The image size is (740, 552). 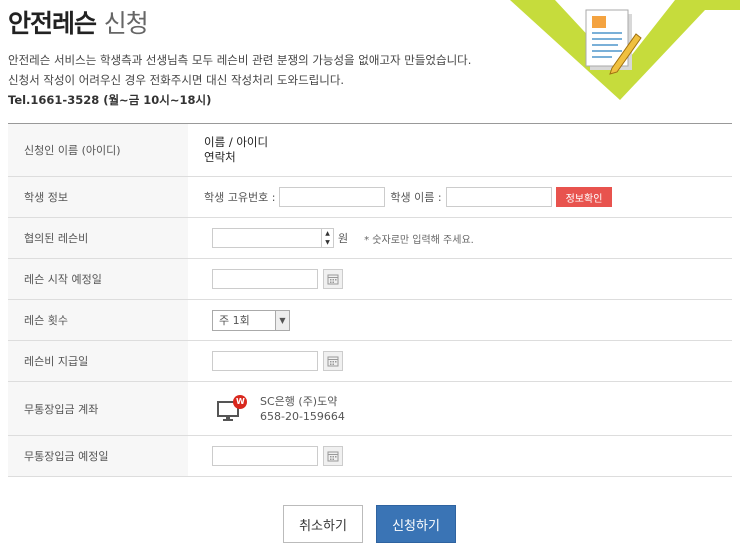 I want to click on account-number: 658-20-159664, so click(x=302, y=416).